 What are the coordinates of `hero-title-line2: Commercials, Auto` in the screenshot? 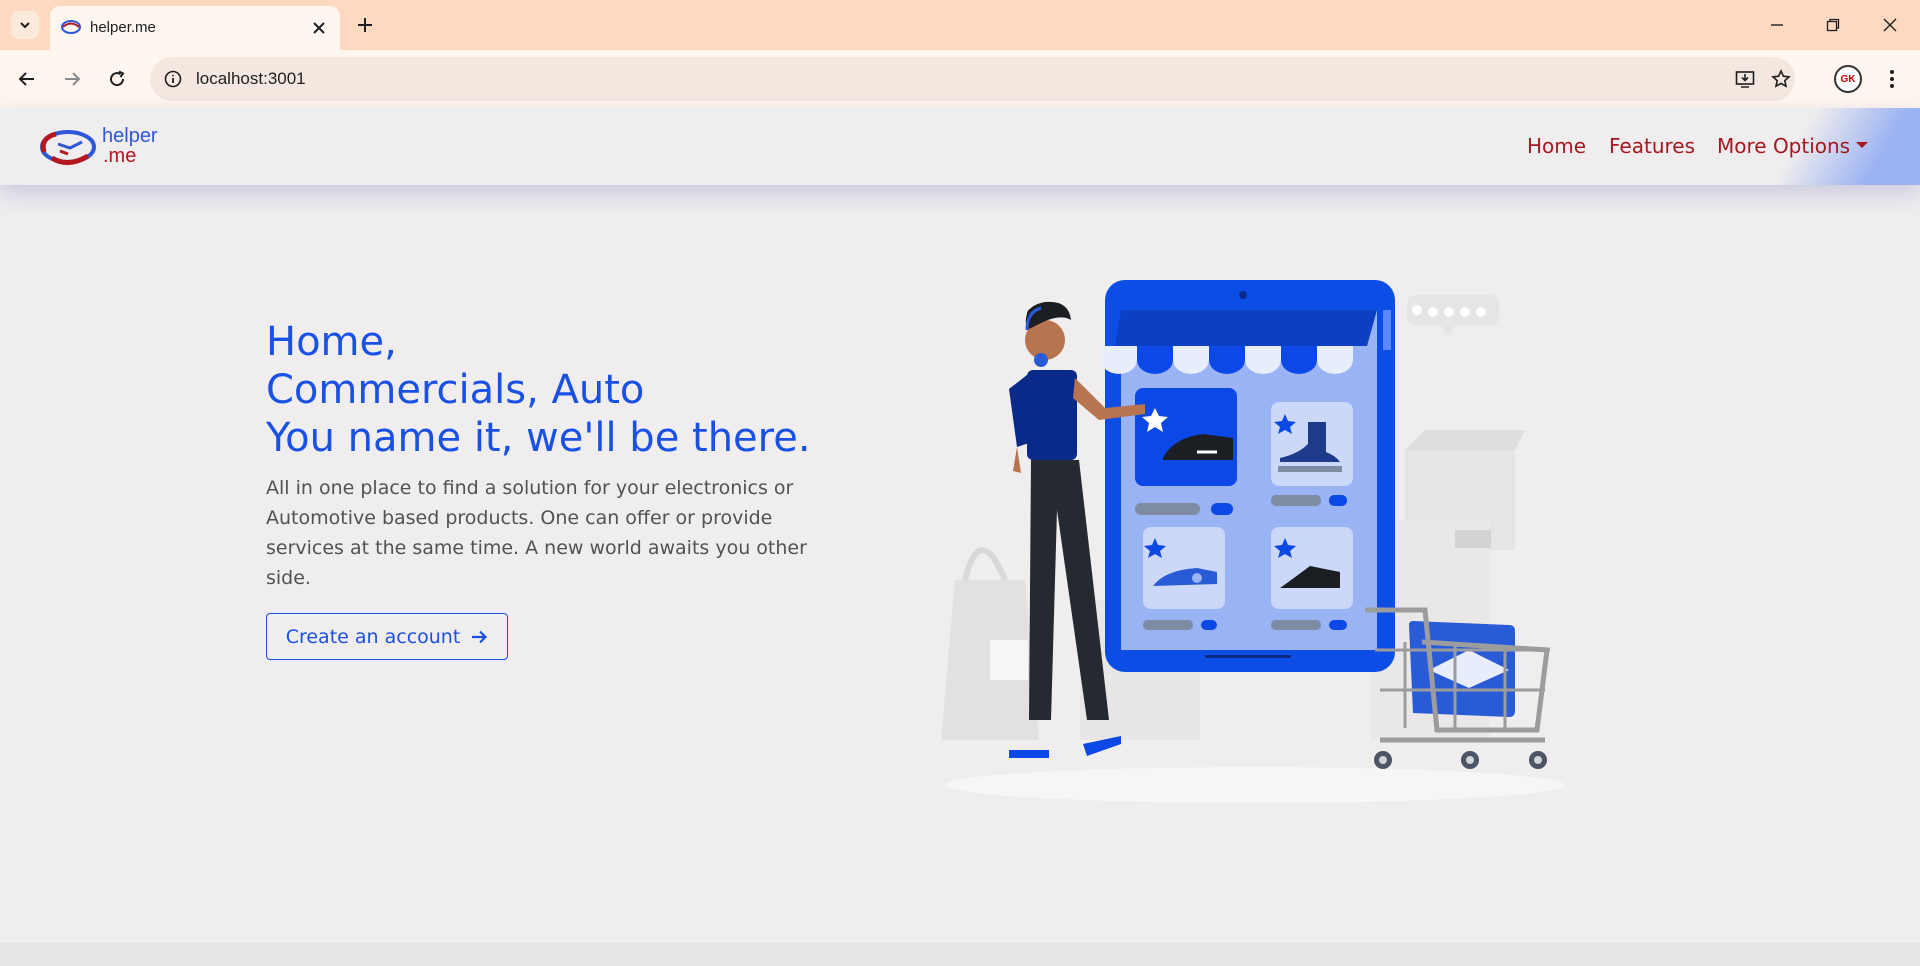 It's located at (455, 390).